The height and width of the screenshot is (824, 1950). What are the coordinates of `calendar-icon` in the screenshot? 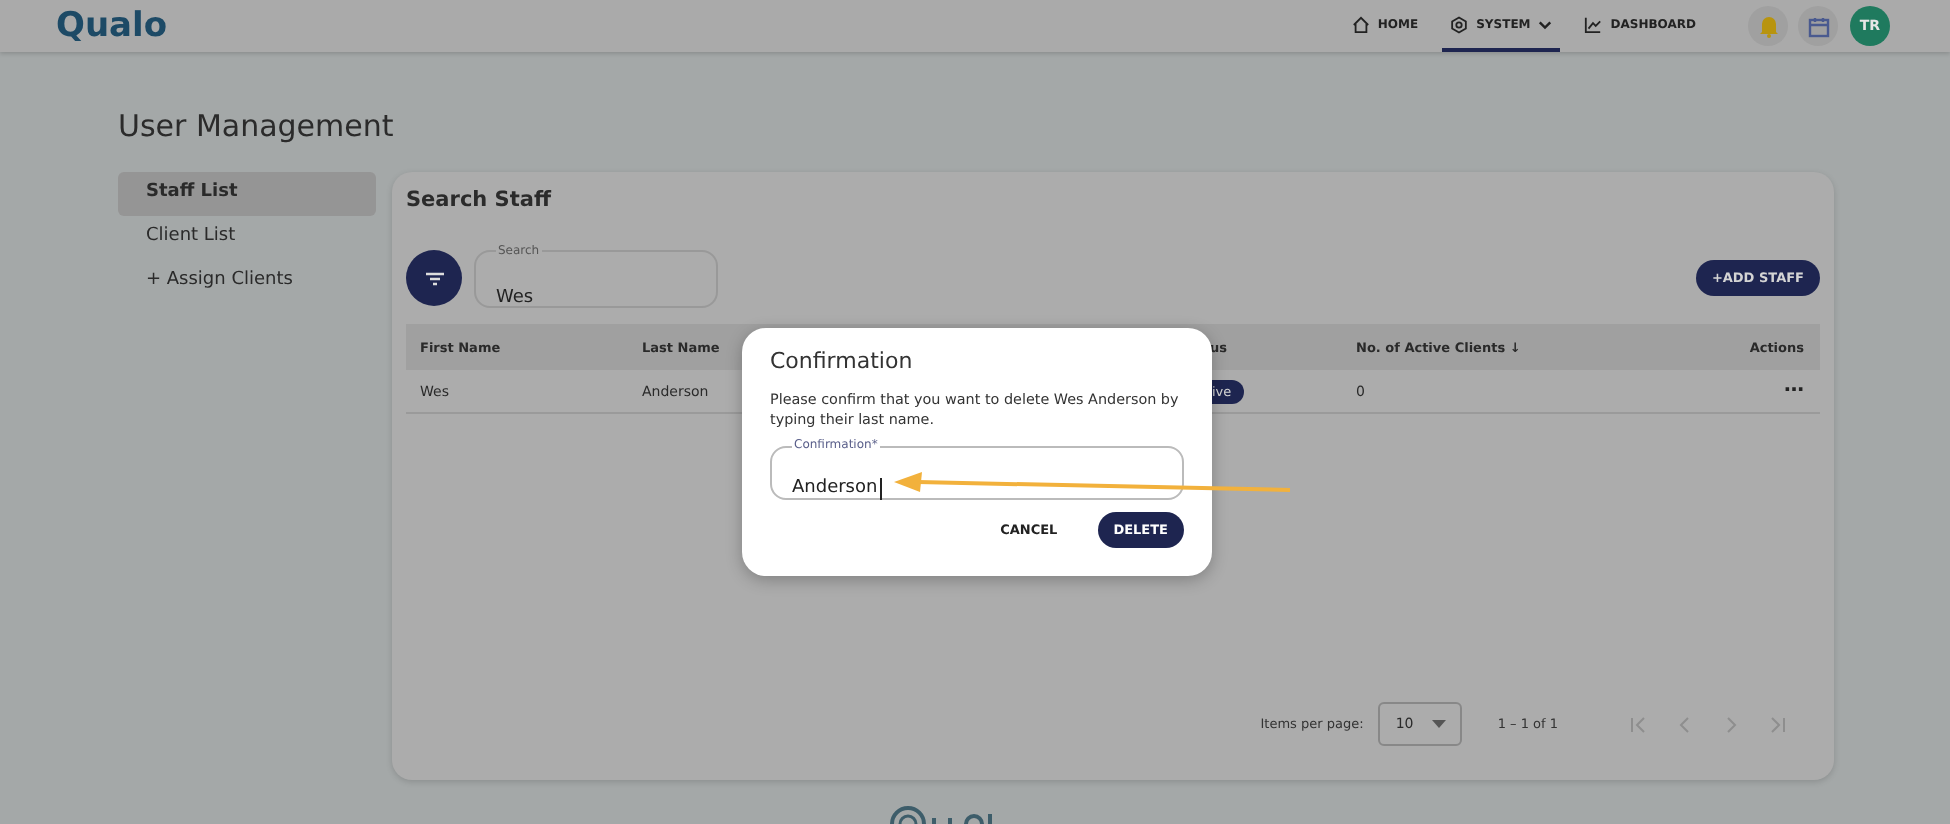 It's located at (1818, 26).